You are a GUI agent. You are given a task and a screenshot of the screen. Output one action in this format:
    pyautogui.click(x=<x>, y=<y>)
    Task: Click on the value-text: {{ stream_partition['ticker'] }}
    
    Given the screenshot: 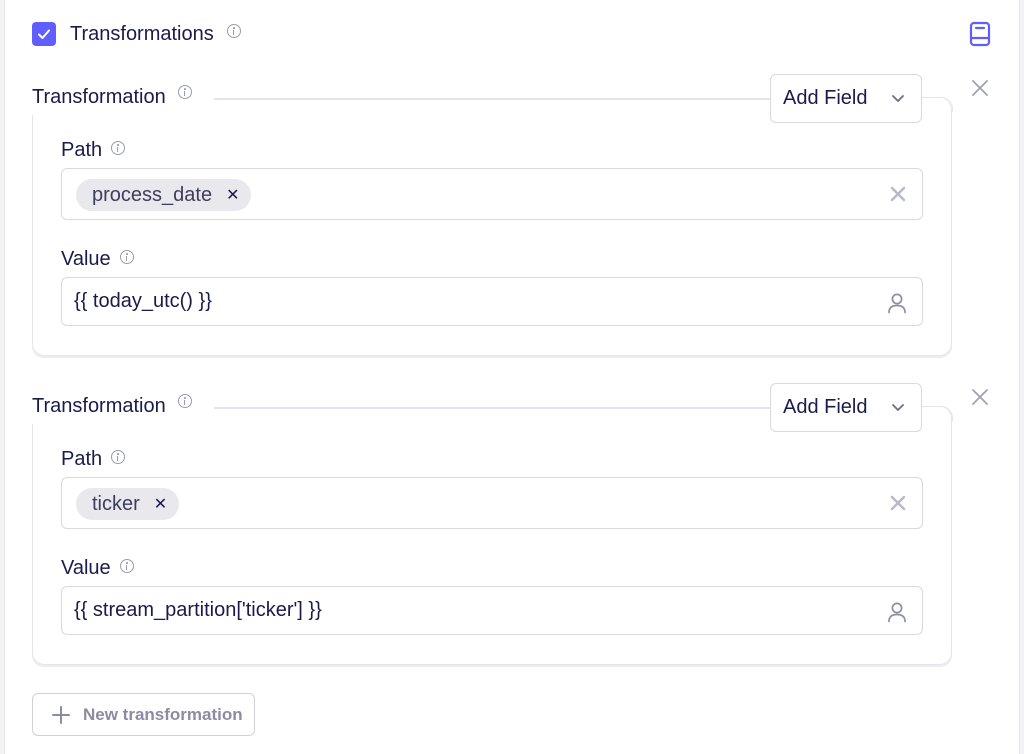 What is the action you would take?
    pyautogui.click(x=198, y=610)
    